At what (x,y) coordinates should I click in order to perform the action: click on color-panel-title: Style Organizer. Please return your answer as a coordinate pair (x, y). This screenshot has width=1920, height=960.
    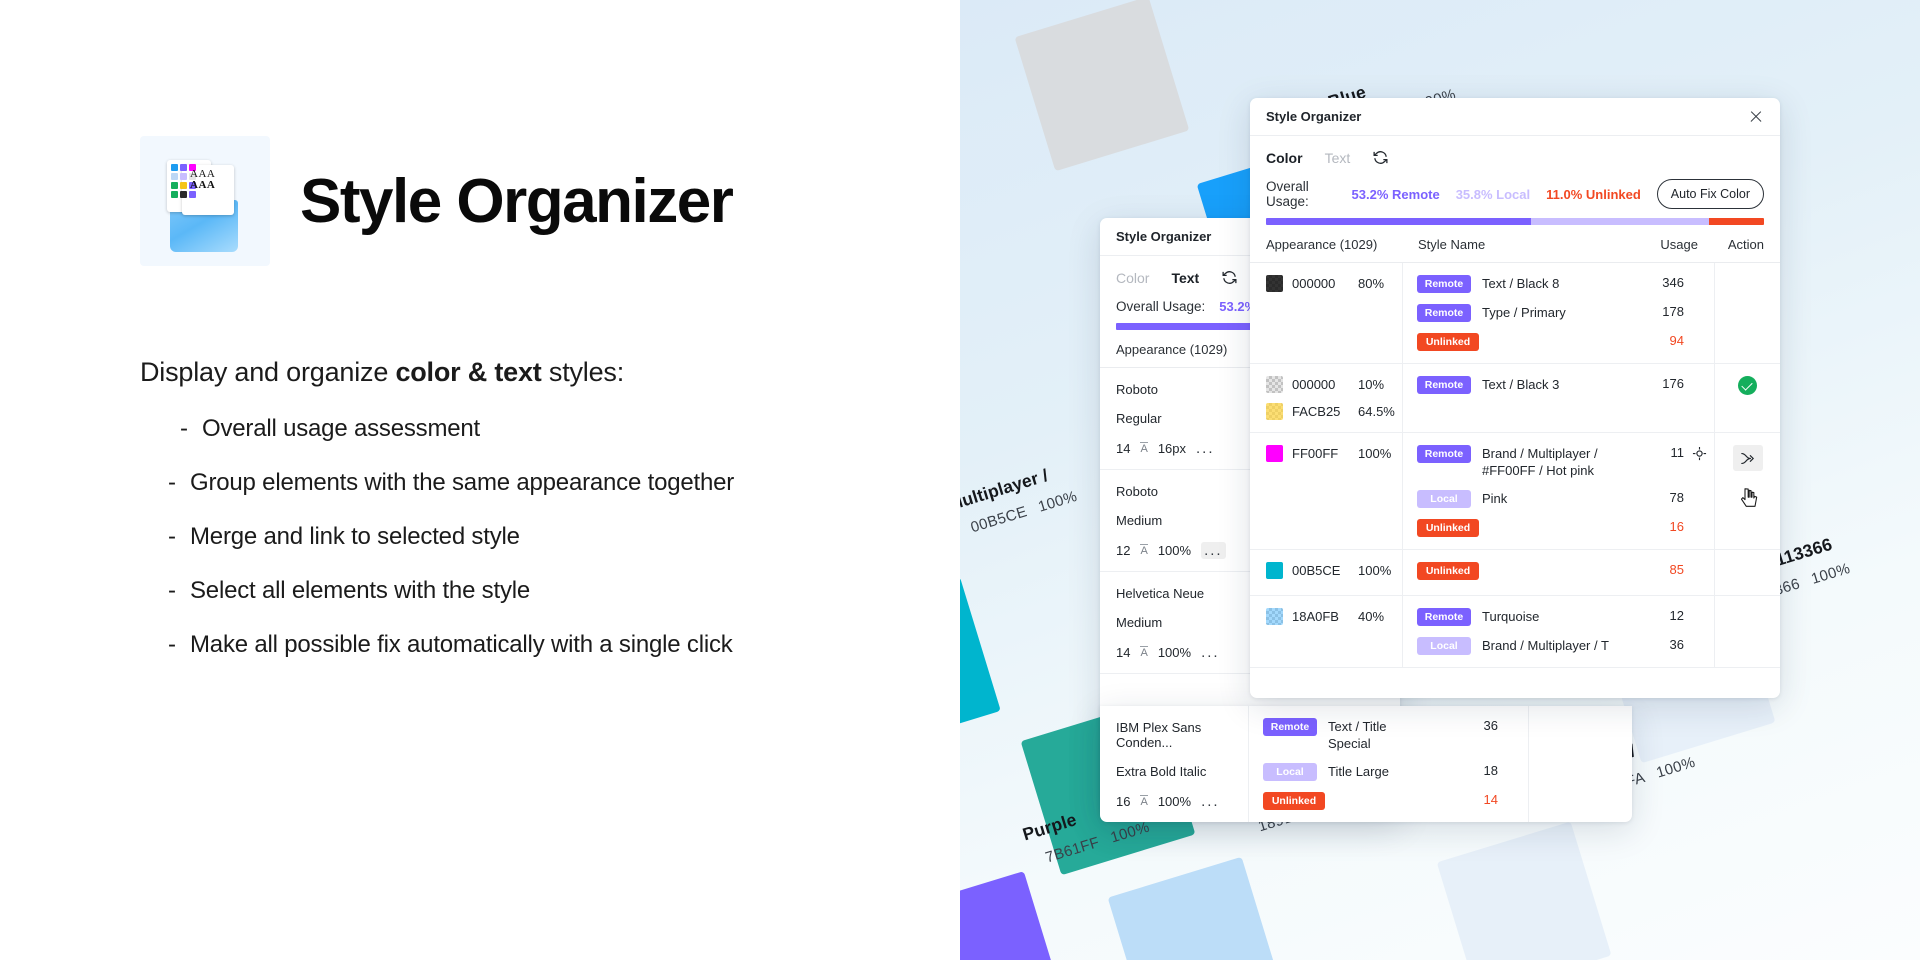
    Looking at the image, I should click on (1314, 116).